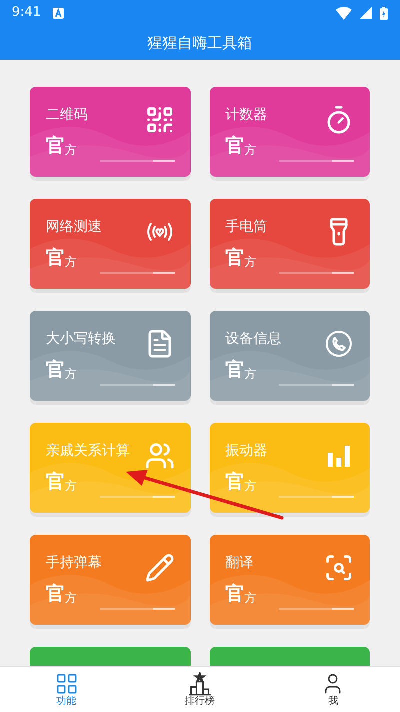  Describe the element at coordinates (254, 339) in the screenshot. I see `card-title: 设备信息` at that location.